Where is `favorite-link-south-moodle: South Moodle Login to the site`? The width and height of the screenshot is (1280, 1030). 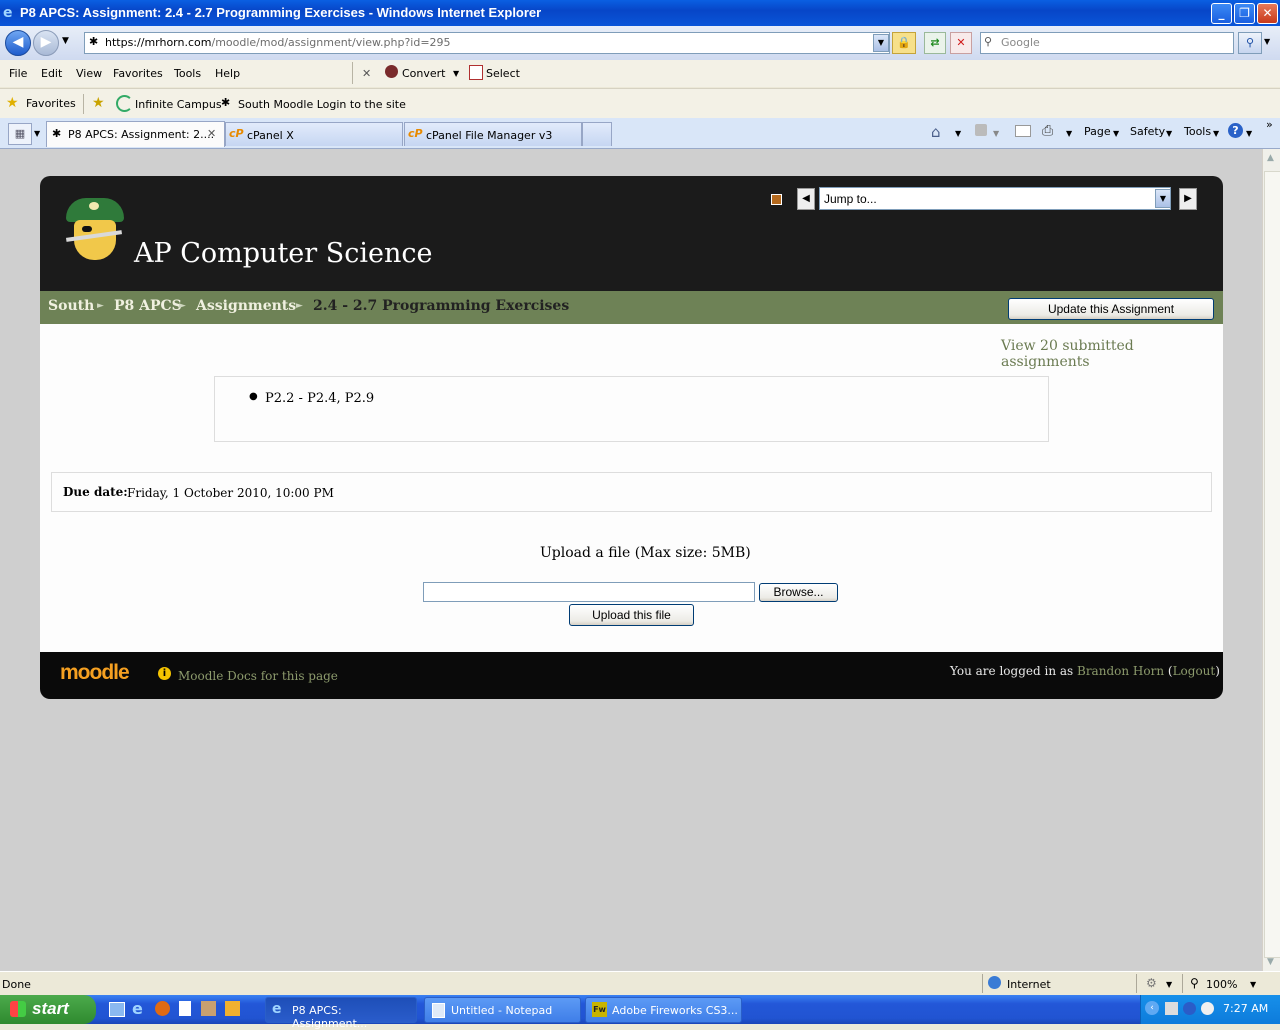 favorite-link-south-moodle: South Moodle Login to the site is located at coordinates (322, 104).